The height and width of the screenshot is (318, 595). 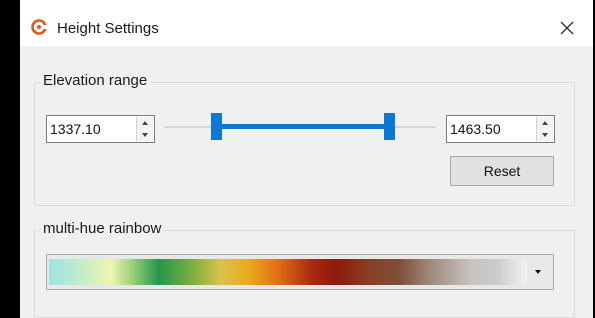 I want to click on elevation-slider-selected-range, so click(x=303, y=126).